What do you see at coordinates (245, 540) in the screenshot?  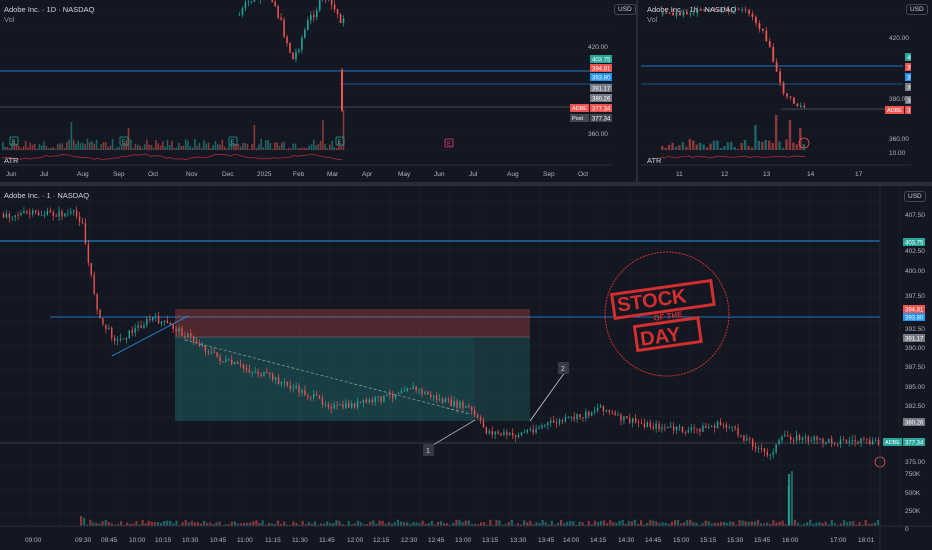 I see `minute-x-tick: 11:00` at bounding box center [245, 540].